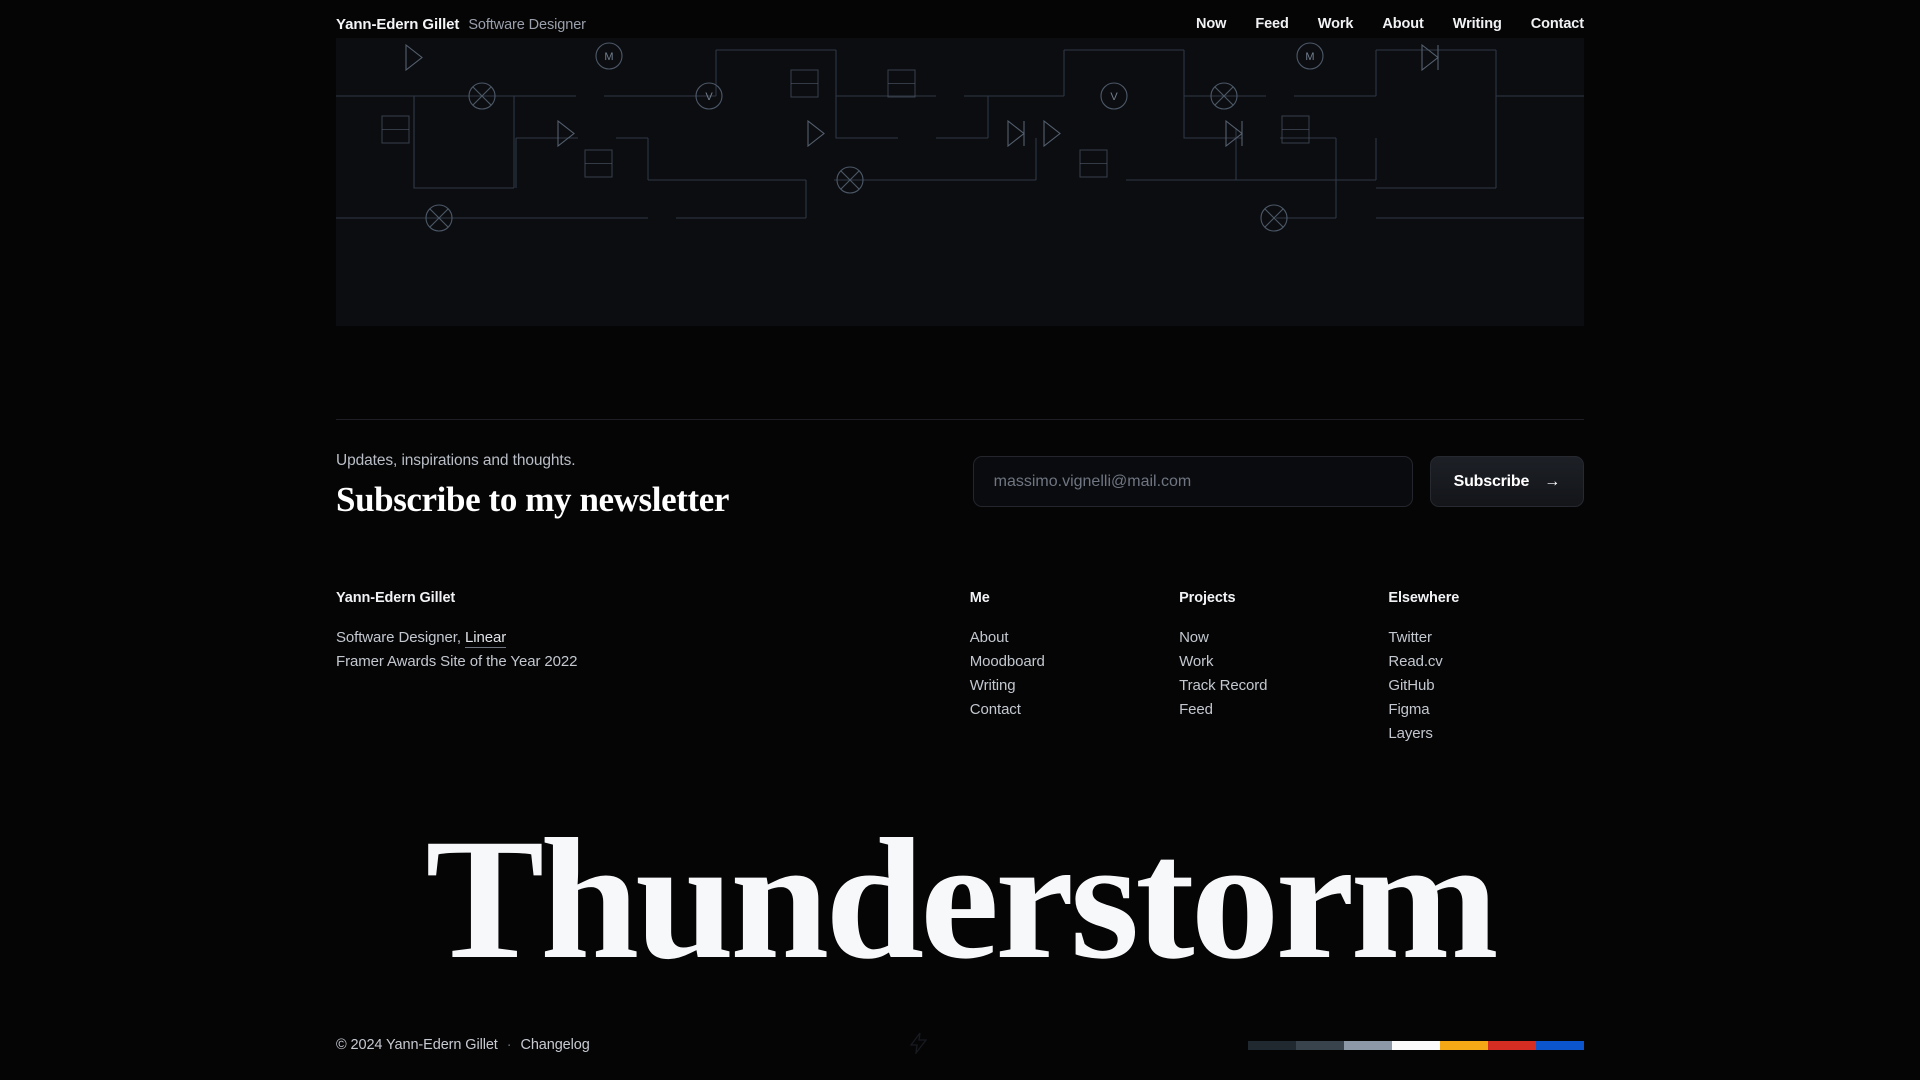  I want to click on changelog-link: Changelog, so click(554, 1045).